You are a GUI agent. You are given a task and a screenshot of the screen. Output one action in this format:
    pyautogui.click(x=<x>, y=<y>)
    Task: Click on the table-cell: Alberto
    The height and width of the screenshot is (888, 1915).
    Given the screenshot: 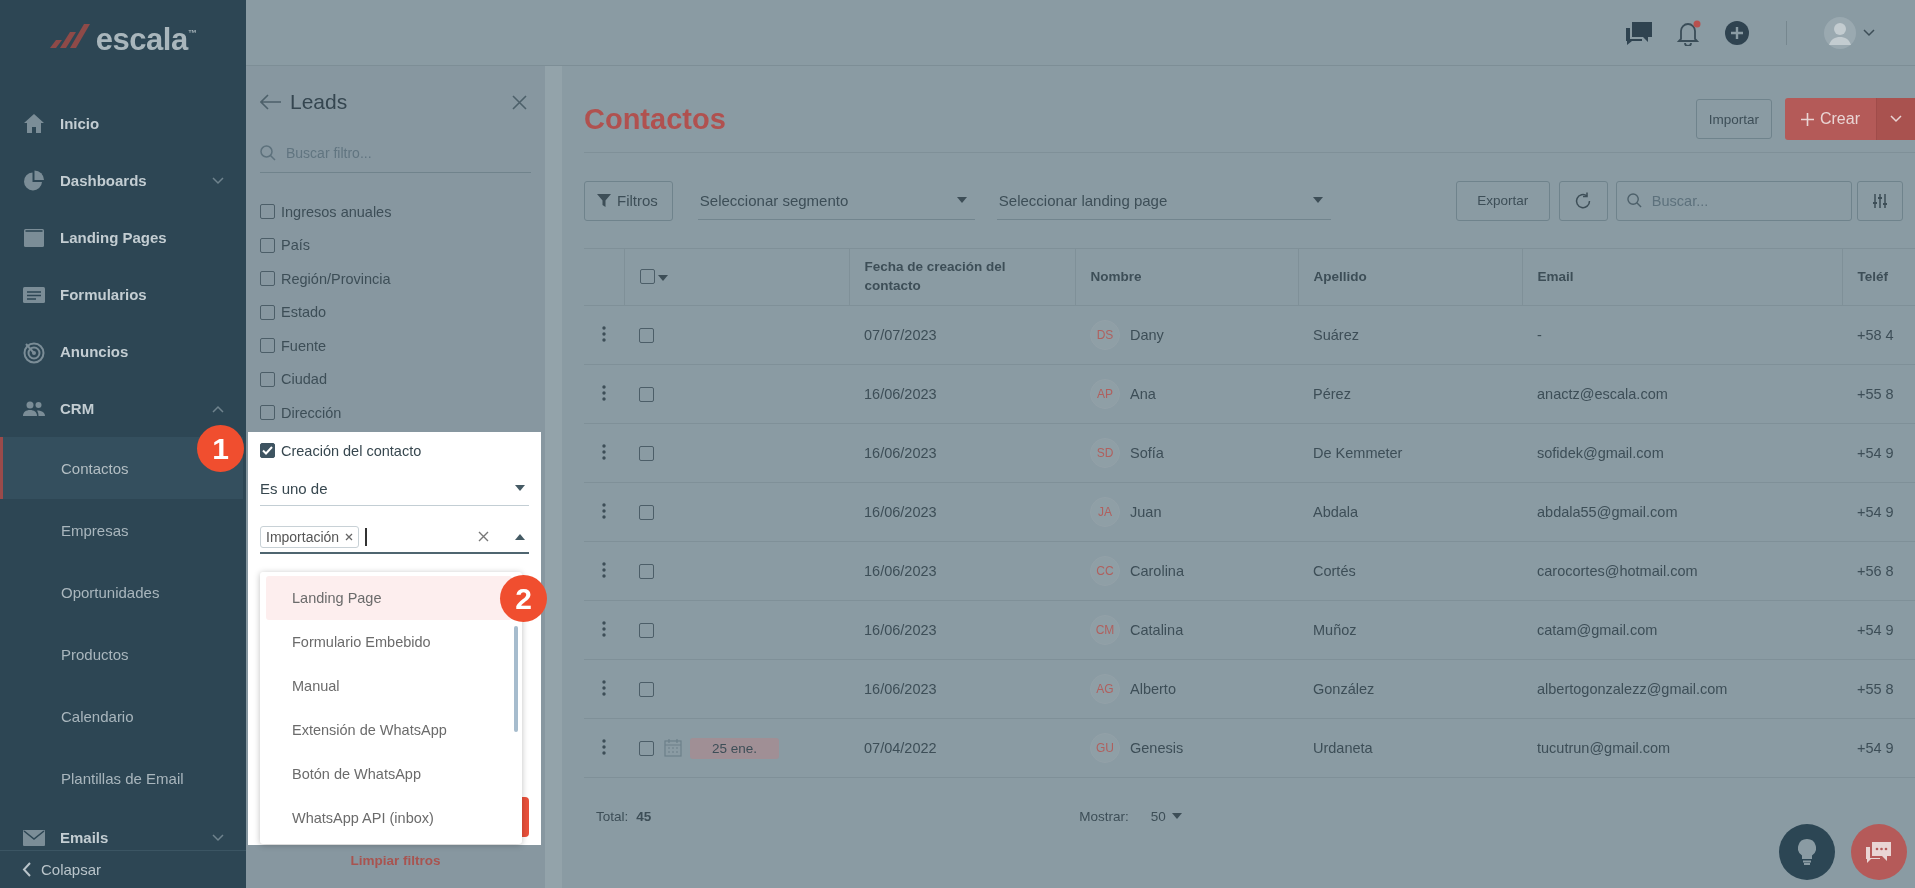 What is the action you would take?
    pyautogui.click(x=1153, y=689)
    